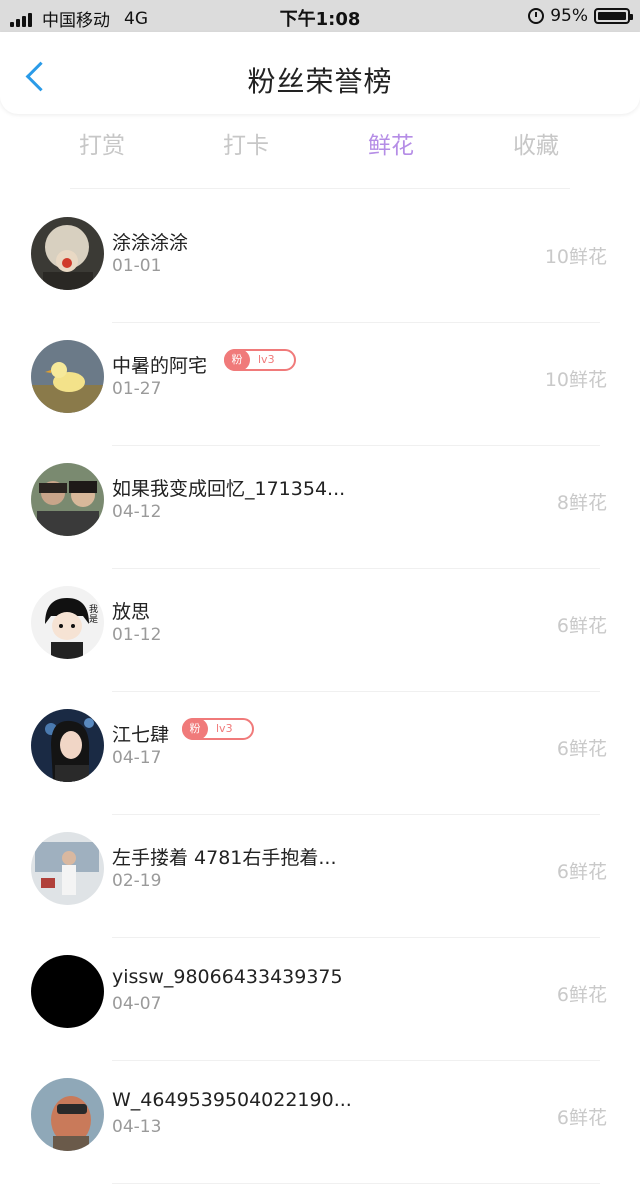 Image resolution: width=640 pixels, height=1184 pixels. I want to click on tab-flowers: 鲜花, so click(391, 143).